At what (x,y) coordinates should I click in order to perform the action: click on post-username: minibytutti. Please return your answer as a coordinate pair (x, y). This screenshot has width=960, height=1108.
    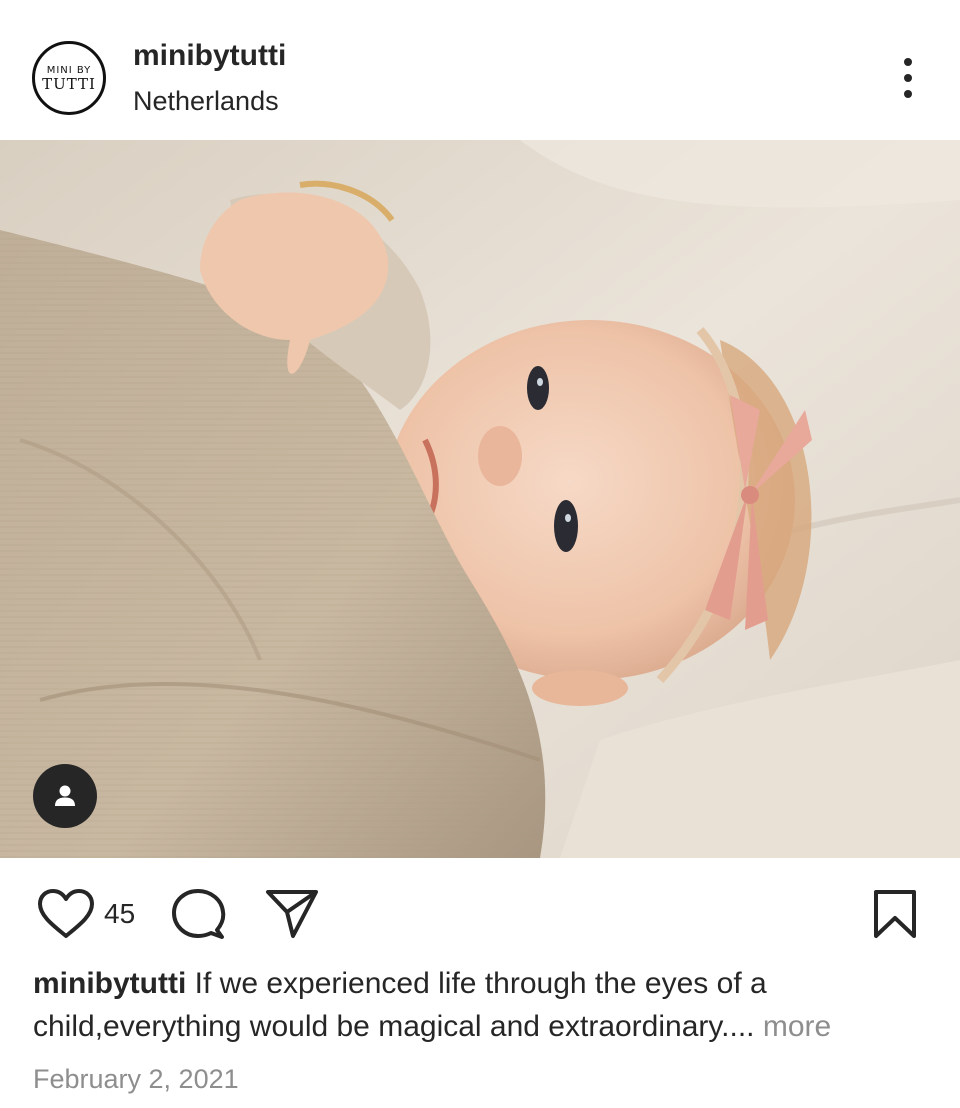
    Looking at the image, I should click on (209, 56).